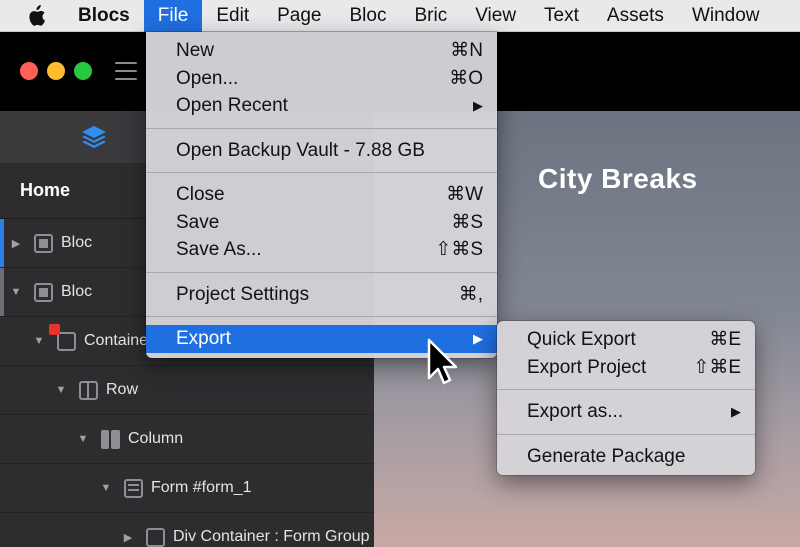 This screenshot has height=547, width=800. What do you see at coordinates (606, 456) in the screenshot?
I see `menu-item-label: Generate Package` at bounding box center [606, 456].